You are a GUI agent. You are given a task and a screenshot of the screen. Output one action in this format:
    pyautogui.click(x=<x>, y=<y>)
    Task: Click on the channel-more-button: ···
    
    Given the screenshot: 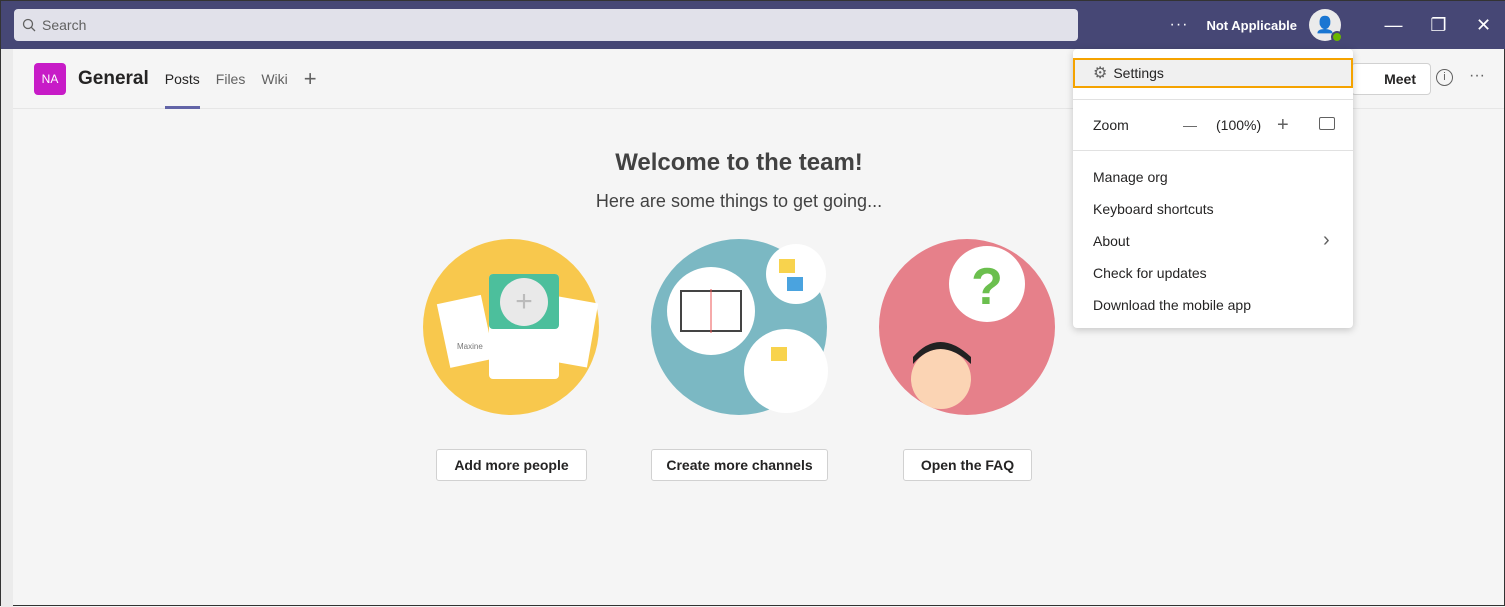 What is the action you would take?
    pyautogui.click(x=1477, y=76)
    